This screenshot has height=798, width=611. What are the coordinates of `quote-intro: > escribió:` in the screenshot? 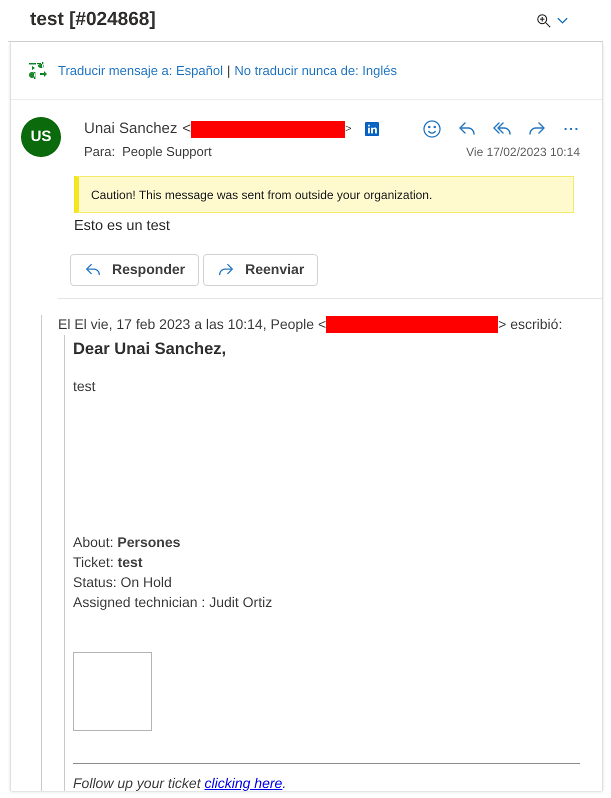 It's located at (530, 324).